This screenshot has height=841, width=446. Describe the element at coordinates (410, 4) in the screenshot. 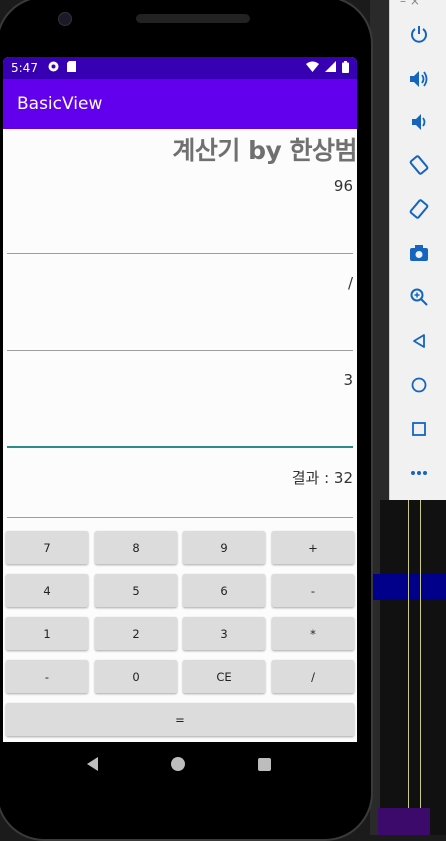

I see `window-controls: – ×` at that location.